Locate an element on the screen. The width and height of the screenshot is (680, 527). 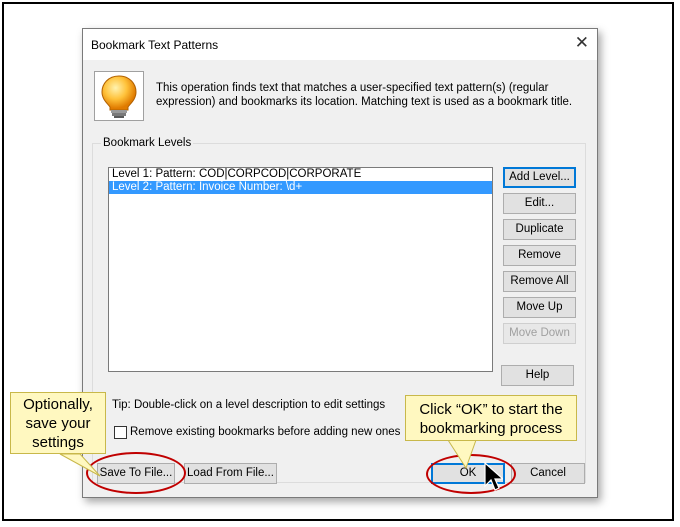
callout-save-text: Optionally, save your settings is located at coordinates (58, 423).